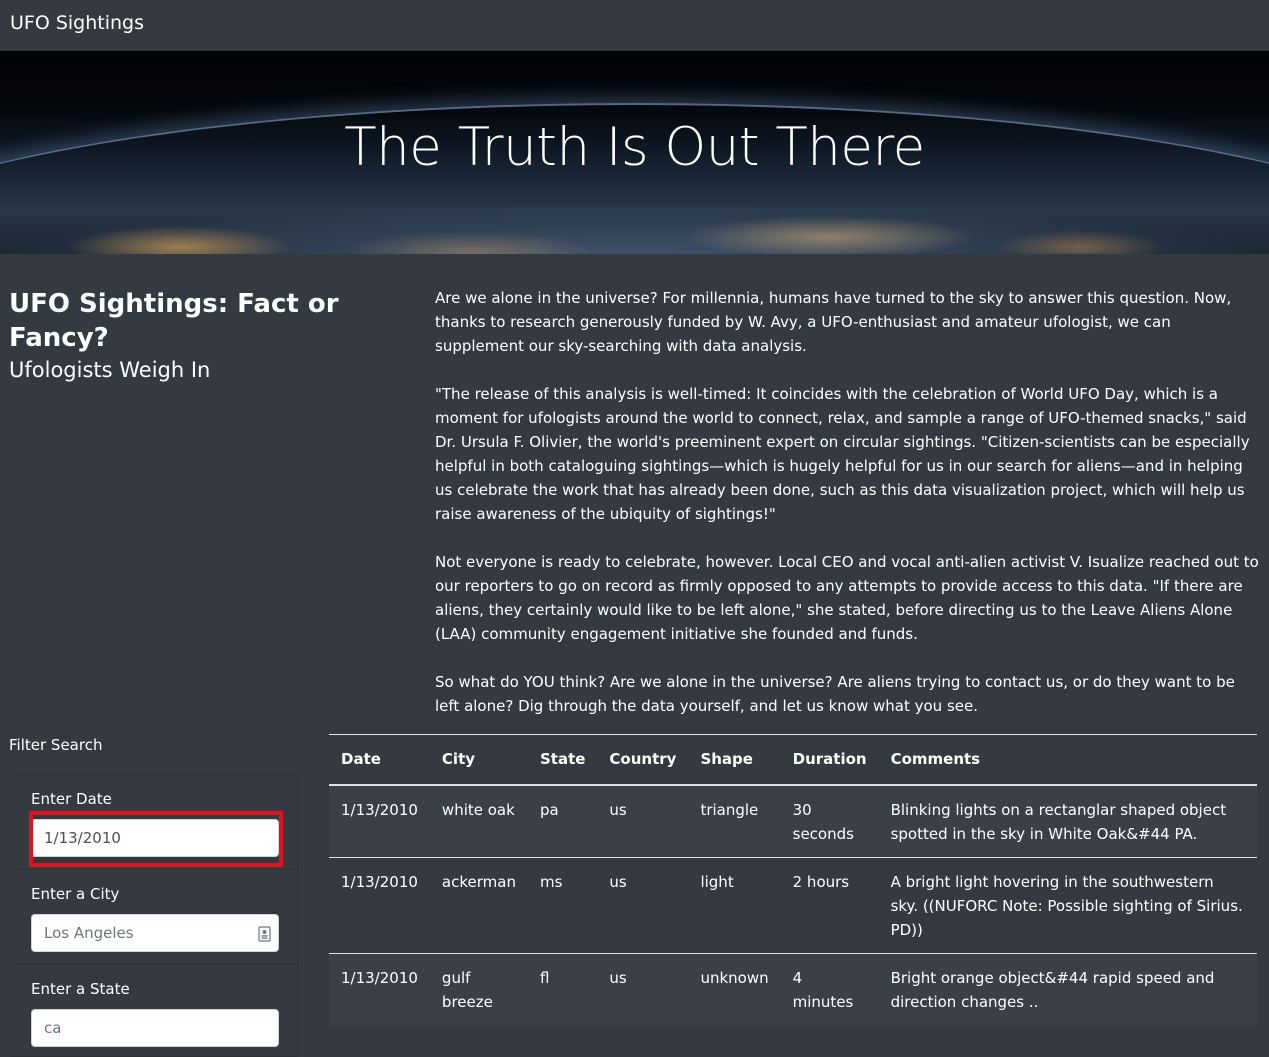  Describe the element at coordinates (734, 821) in the screenshot. I see `cell-shape: triangle` at that location.